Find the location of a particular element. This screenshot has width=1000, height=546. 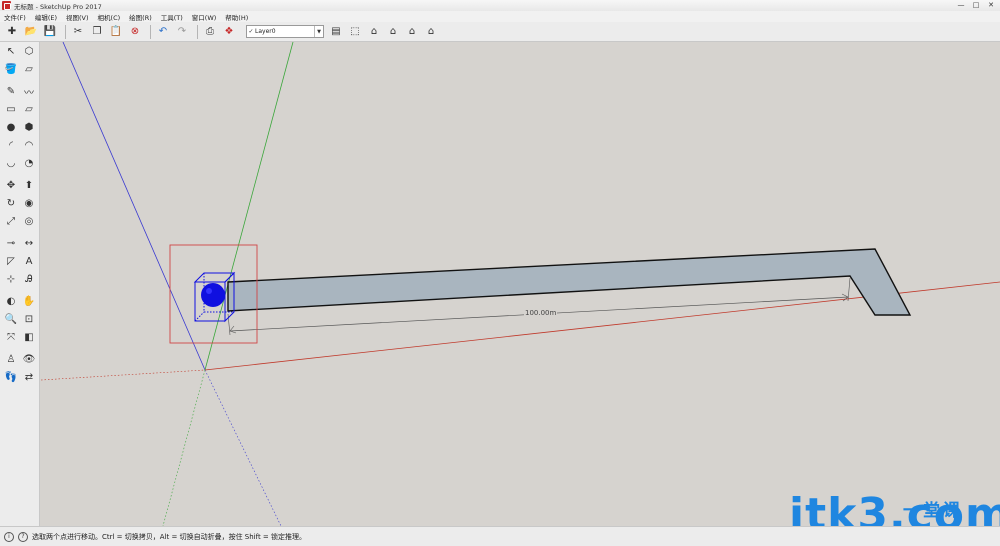

tool-row: ◜ ◠ is located at coordinates (19, 145).